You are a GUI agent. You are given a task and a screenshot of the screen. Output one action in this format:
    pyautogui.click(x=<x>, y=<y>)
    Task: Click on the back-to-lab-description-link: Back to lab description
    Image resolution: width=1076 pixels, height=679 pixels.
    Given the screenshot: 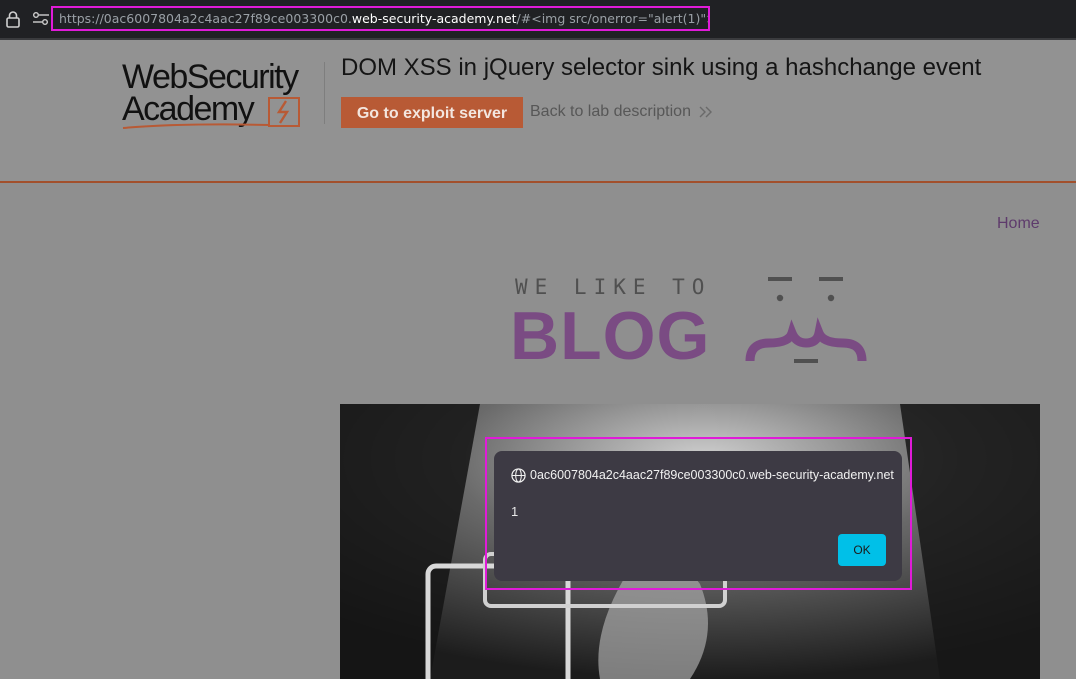 What is the action you would take?
    pyautogui.click(x=621, y=112)
    